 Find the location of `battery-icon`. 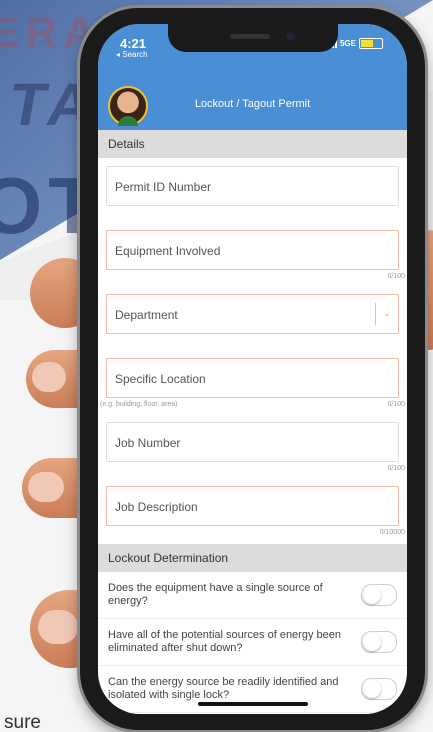

battery-icon is located at coordinates (371, 43).